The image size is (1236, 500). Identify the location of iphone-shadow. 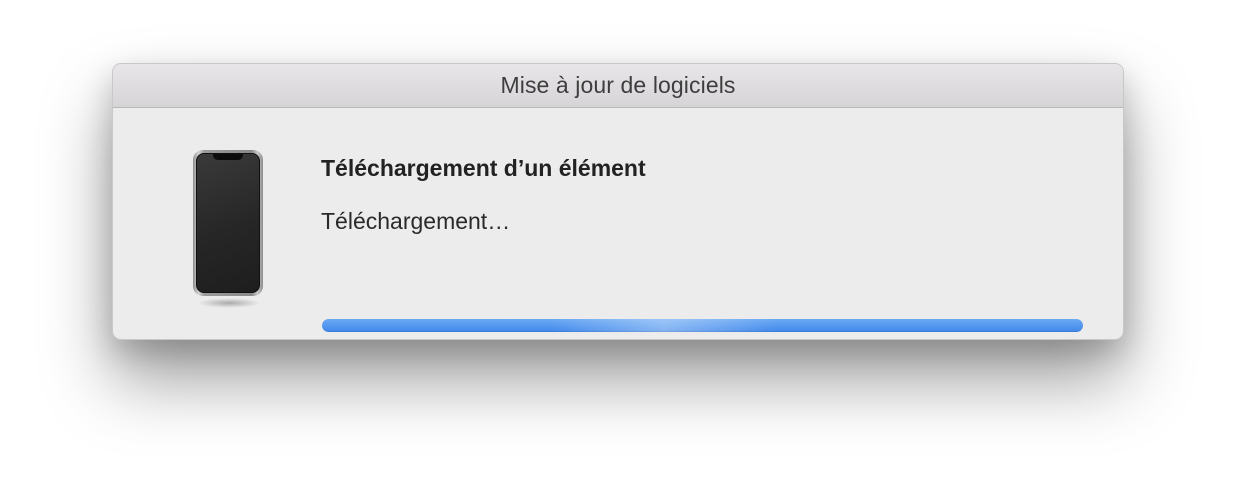
(229, 303).